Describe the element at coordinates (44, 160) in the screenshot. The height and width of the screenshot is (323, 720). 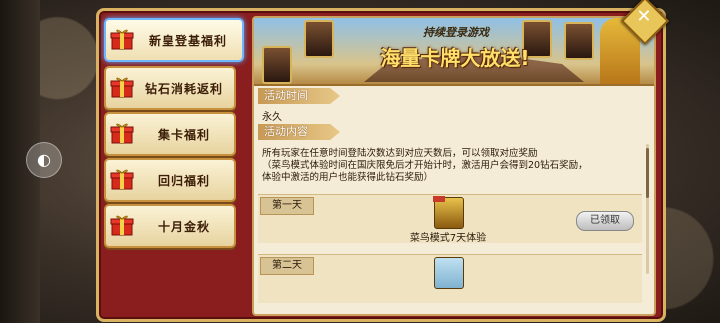
I see `floating-menu-button: ◐` at that location.